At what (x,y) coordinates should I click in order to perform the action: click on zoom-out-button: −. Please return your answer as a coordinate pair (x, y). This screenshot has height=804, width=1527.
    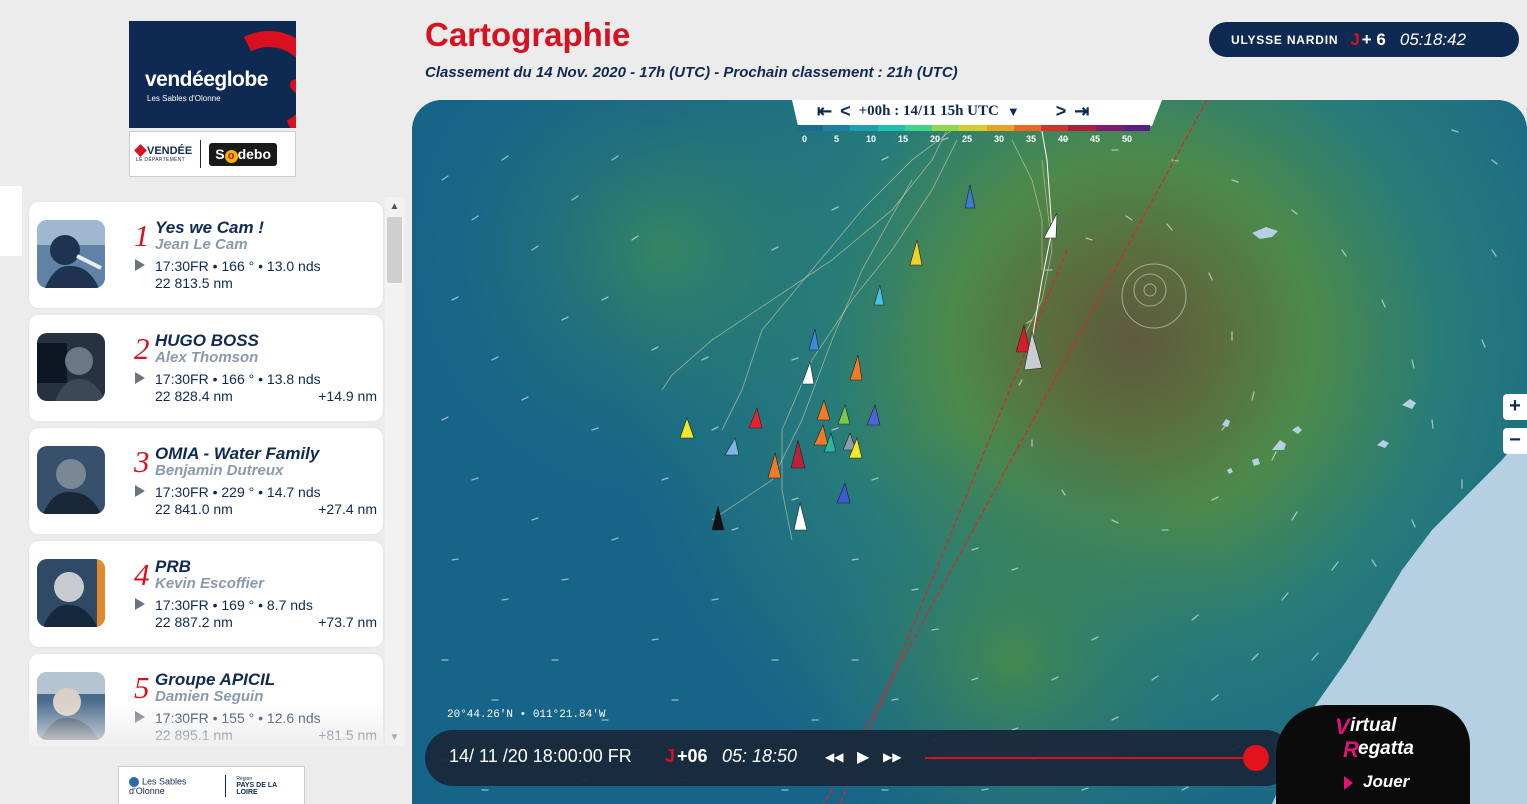
    Looking at the image, I should click on (1515, 441).